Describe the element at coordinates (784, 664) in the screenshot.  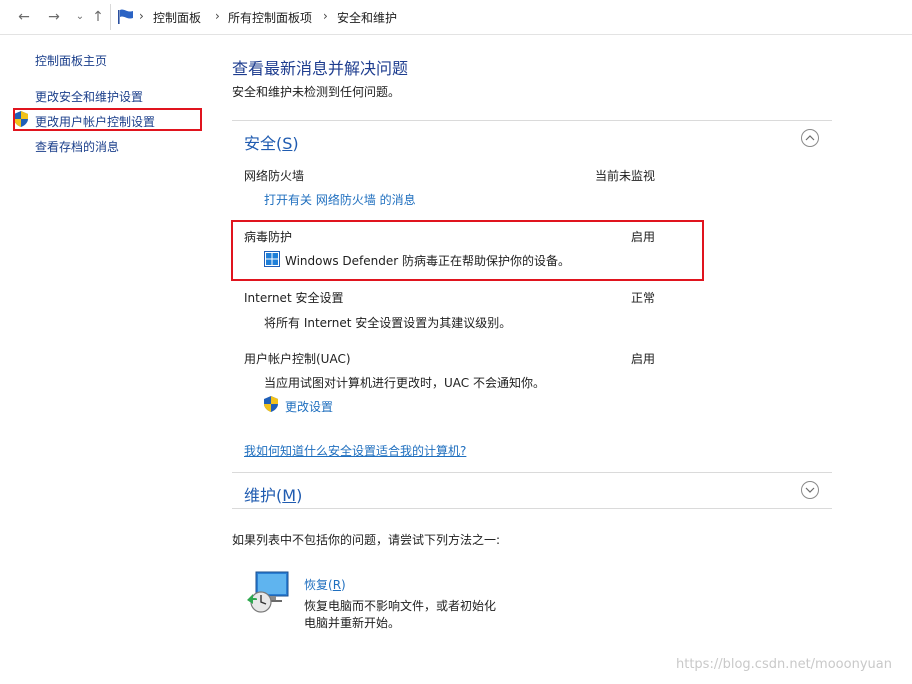
I see `watermark-text: https://blog.csdn.net/mooonyuan` at that location.